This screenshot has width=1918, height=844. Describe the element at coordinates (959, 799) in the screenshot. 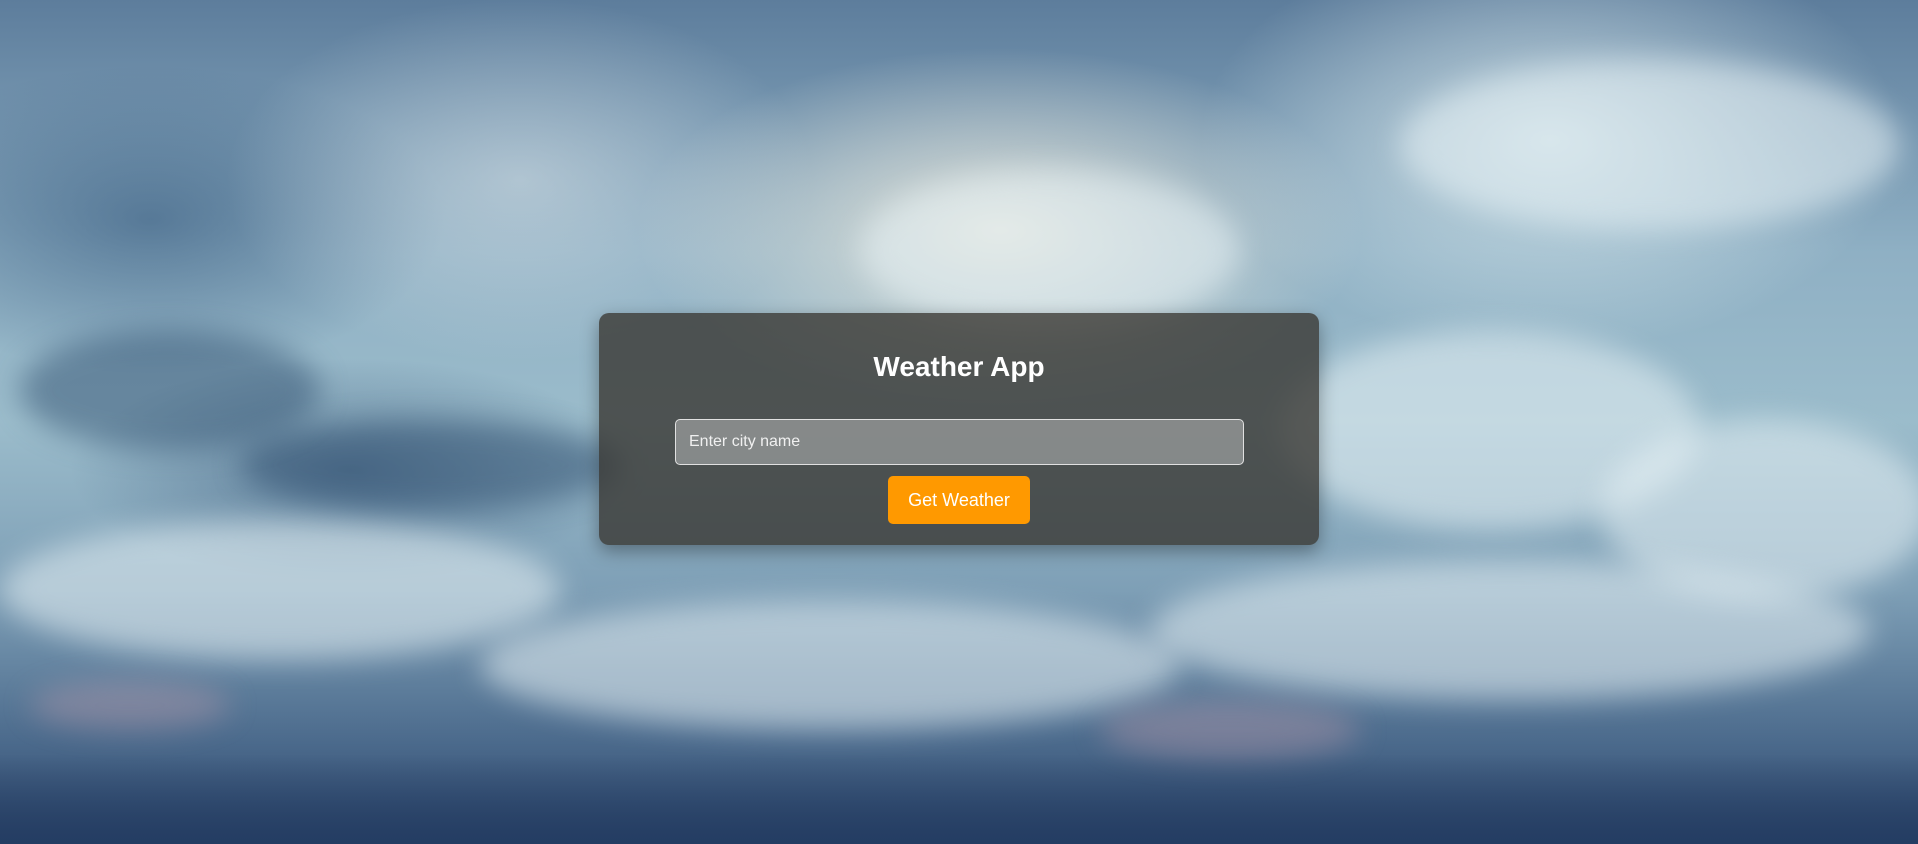

I see `horizon-band` at that location.